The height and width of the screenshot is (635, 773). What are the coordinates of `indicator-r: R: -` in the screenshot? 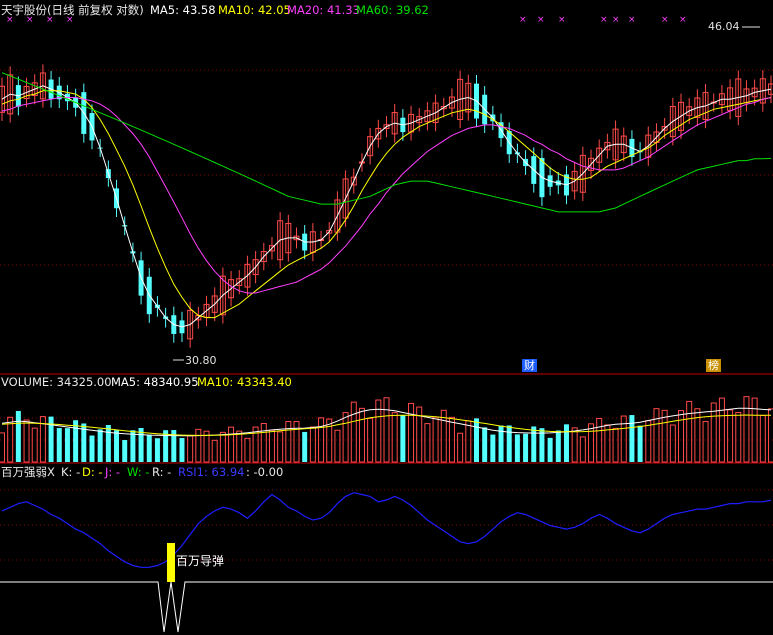 It's located at (162, 472).